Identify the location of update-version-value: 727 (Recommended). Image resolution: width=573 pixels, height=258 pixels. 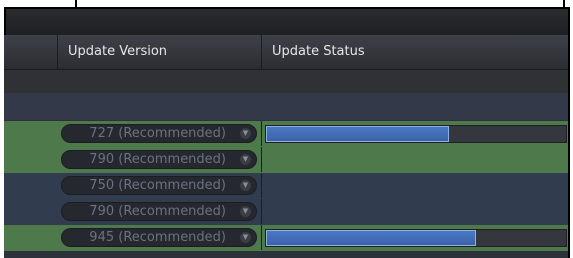
(157, 133).